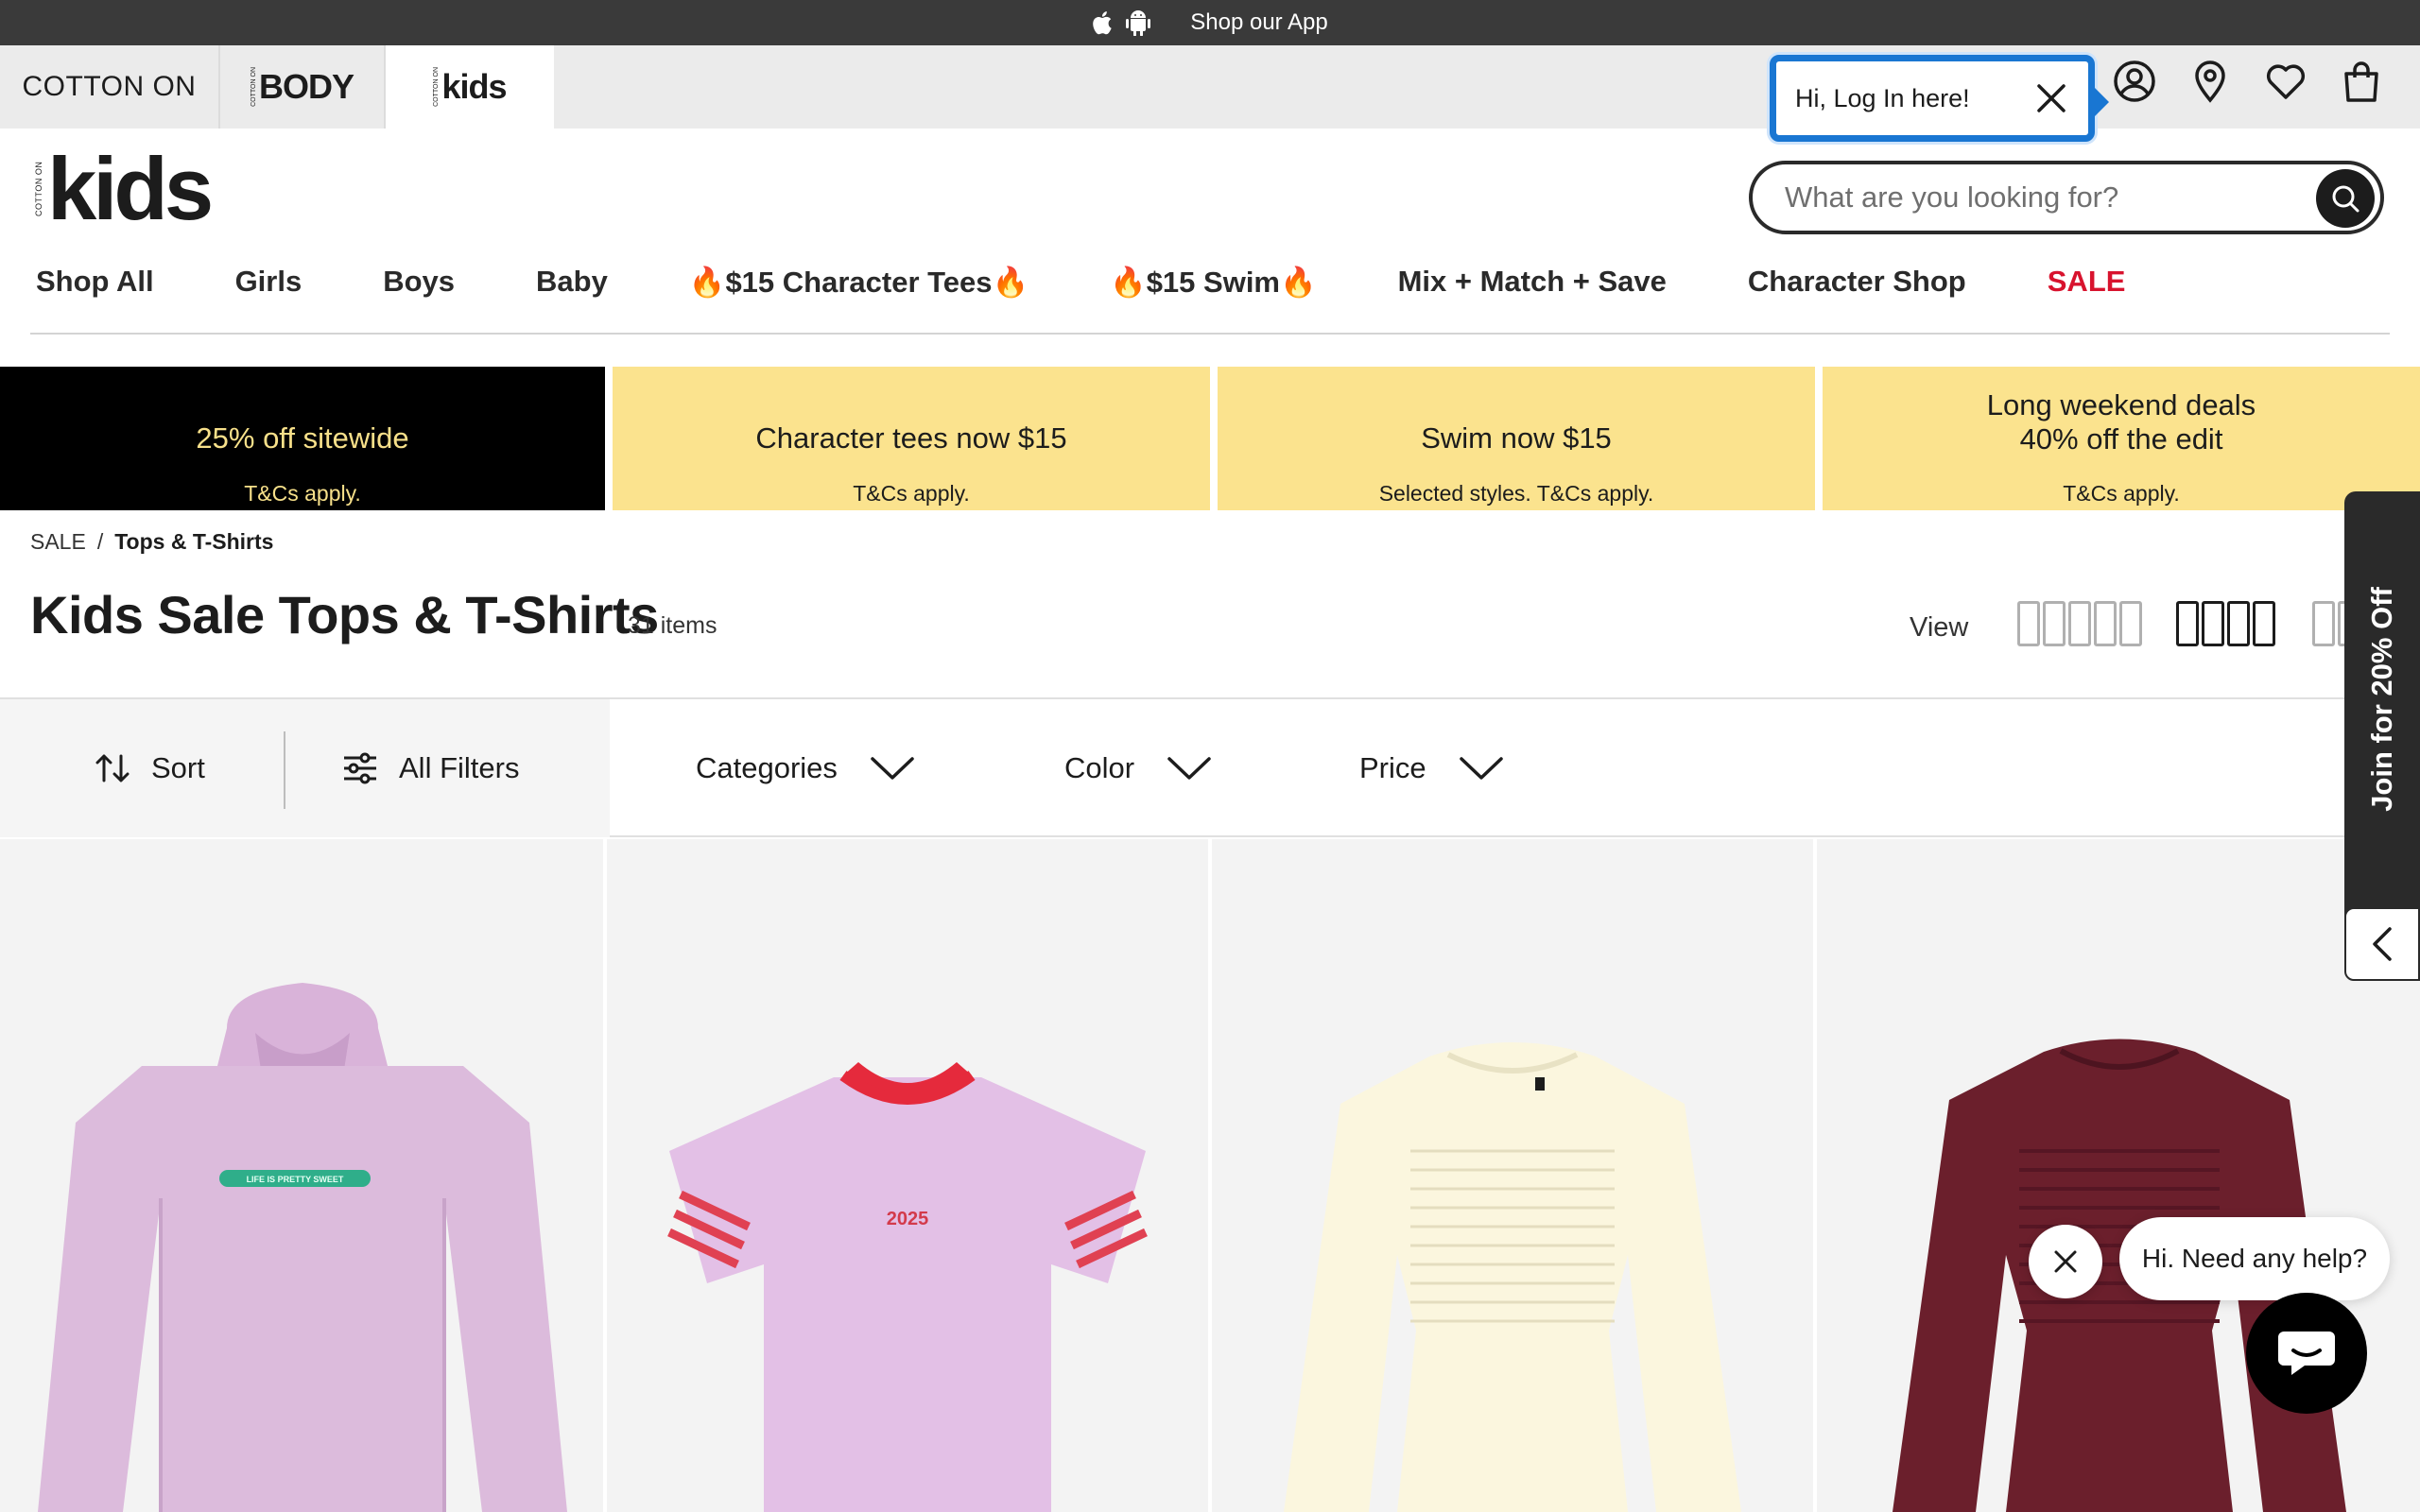  Describe the element at coordinates (1103, 22) in the screenshot. I see `apple-icon` at that location.